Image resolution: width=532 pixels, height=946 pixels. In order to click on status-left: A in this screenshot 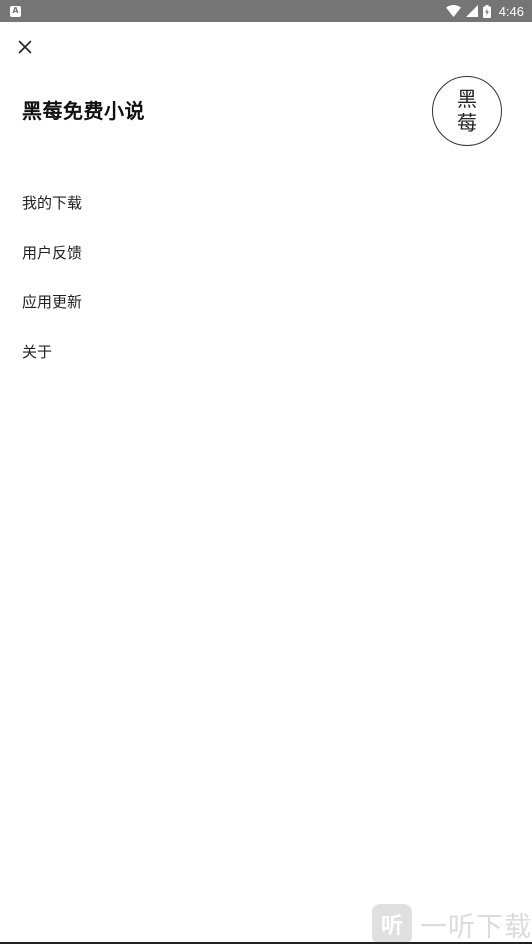, I will do `click(15, 11)`.